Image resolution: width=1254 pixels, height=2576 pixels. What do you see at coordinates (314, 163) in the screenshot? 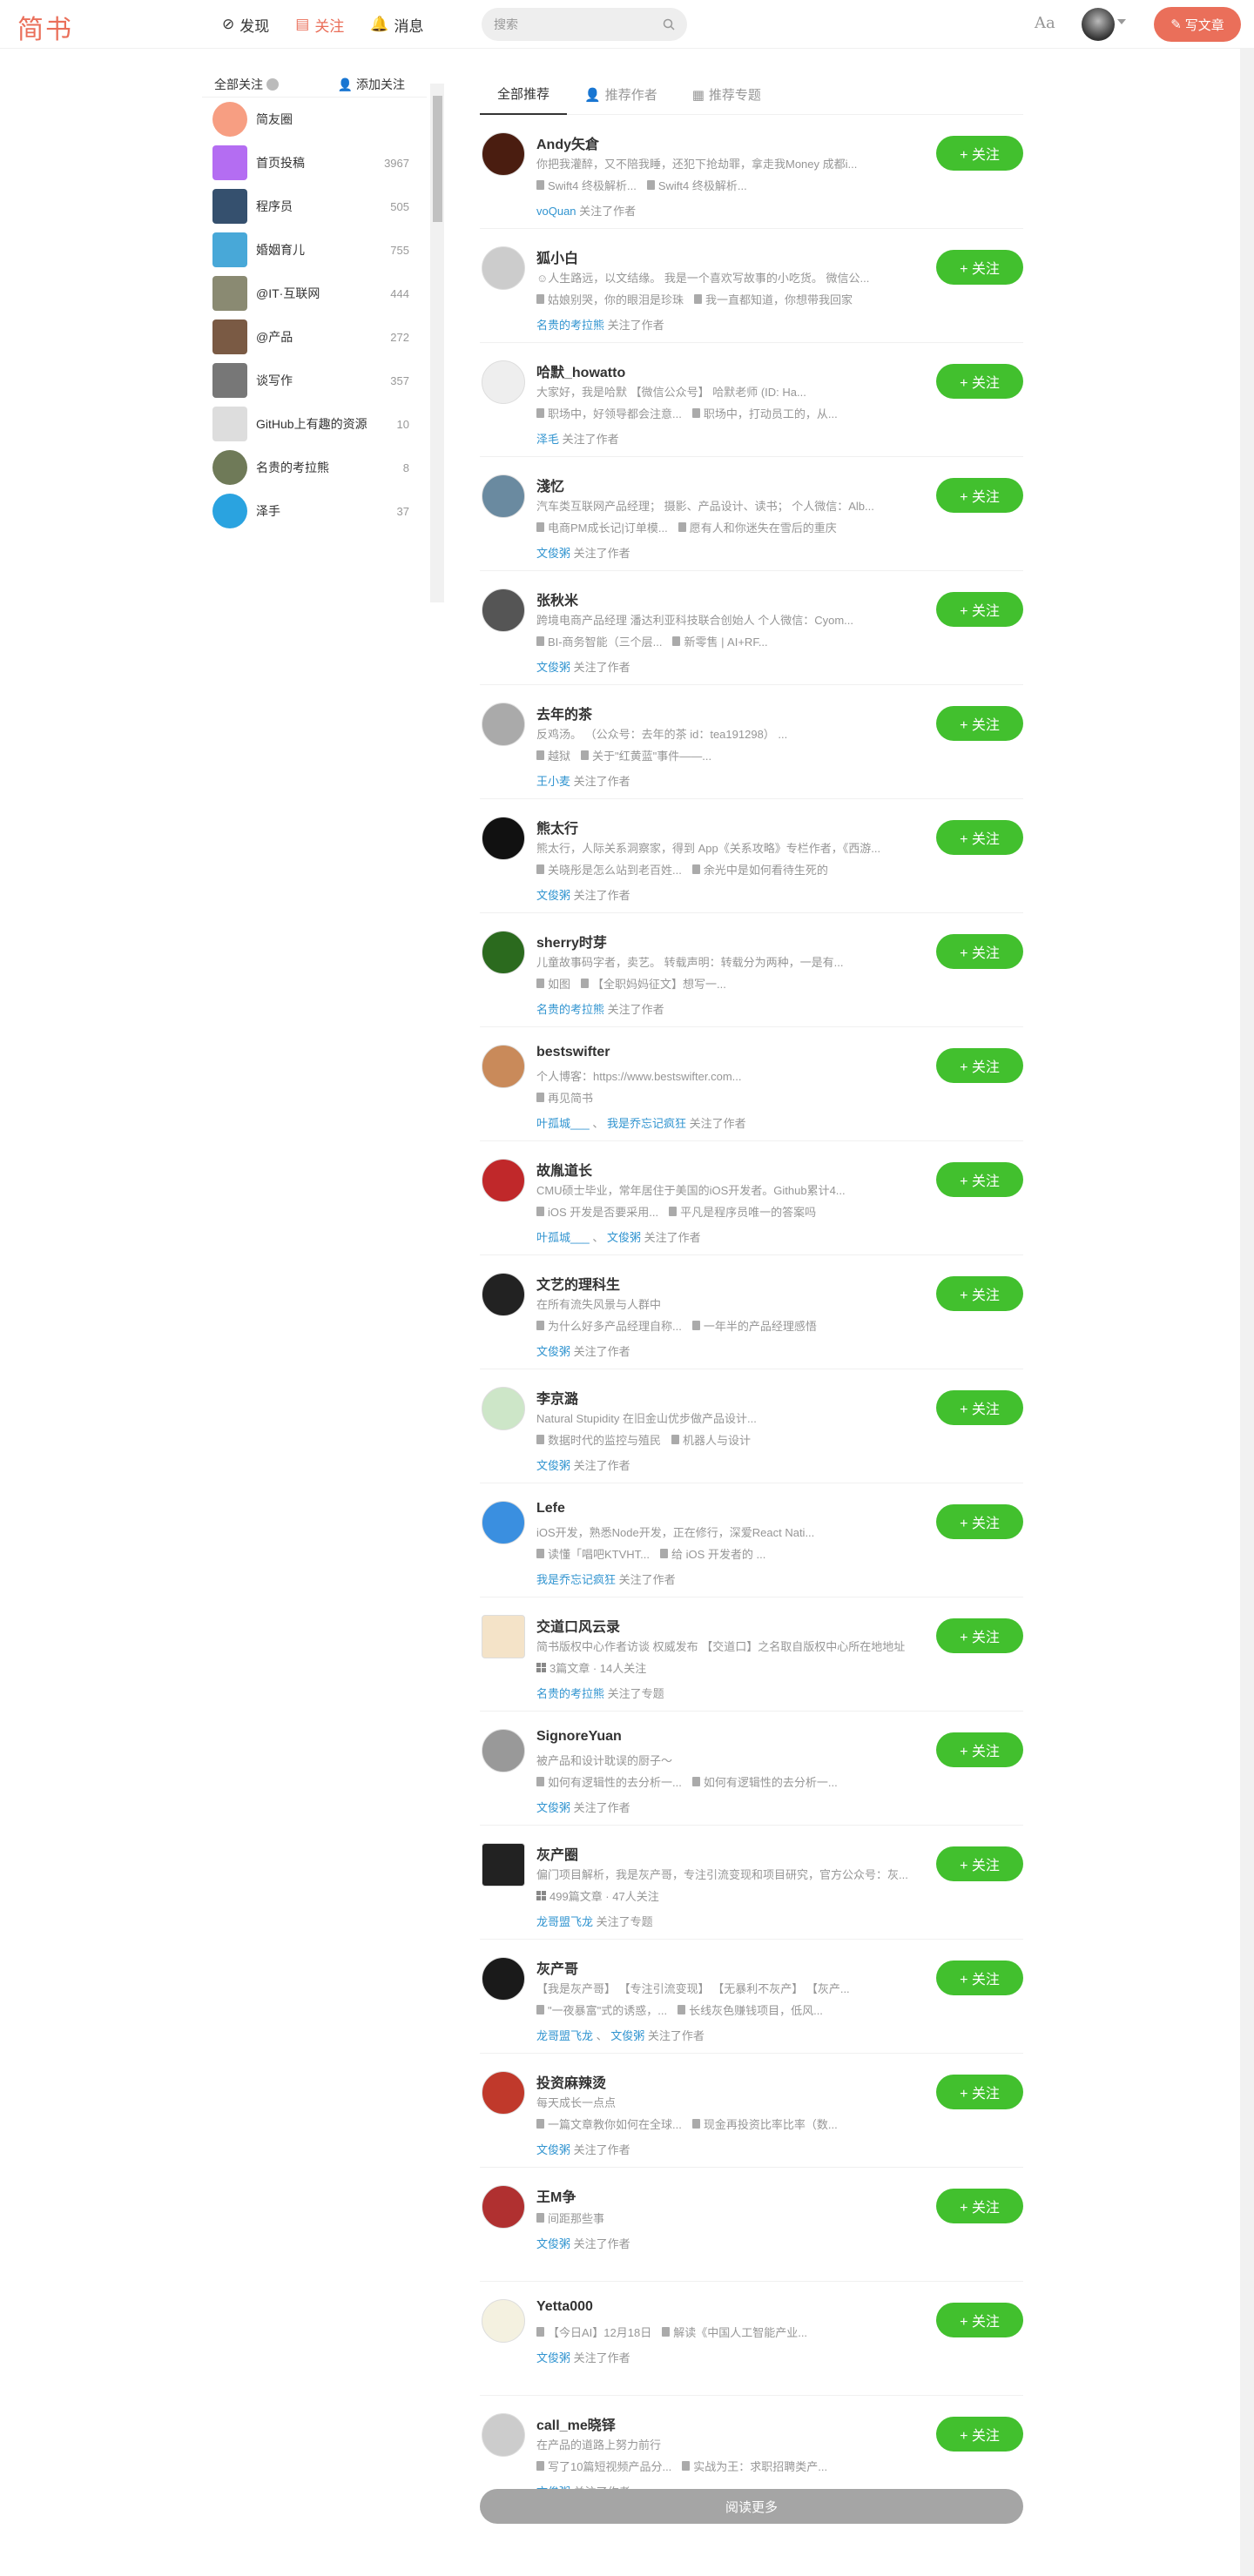
I see `sidebar-item: 首页投稿 3967` at bounding box center [314, 163].